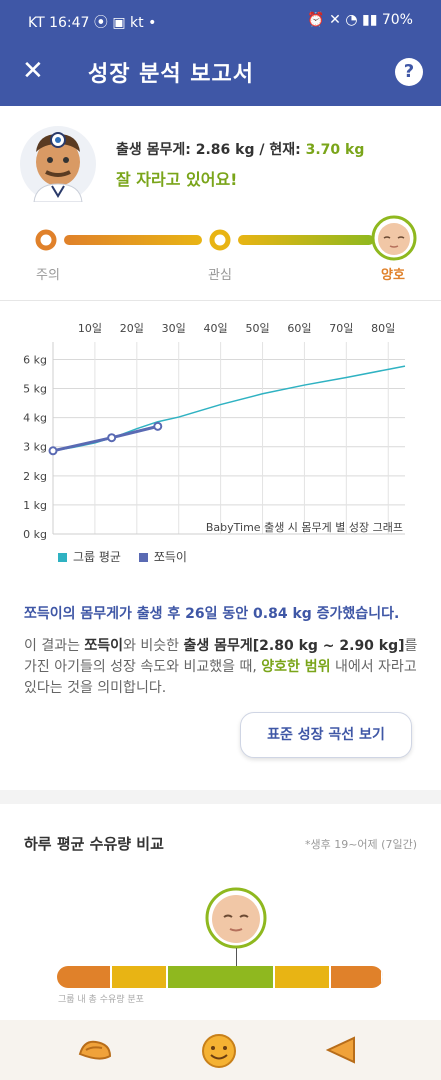 The image size is (441, 1080). I want to click on step-interest-dot, so click(220, 240).